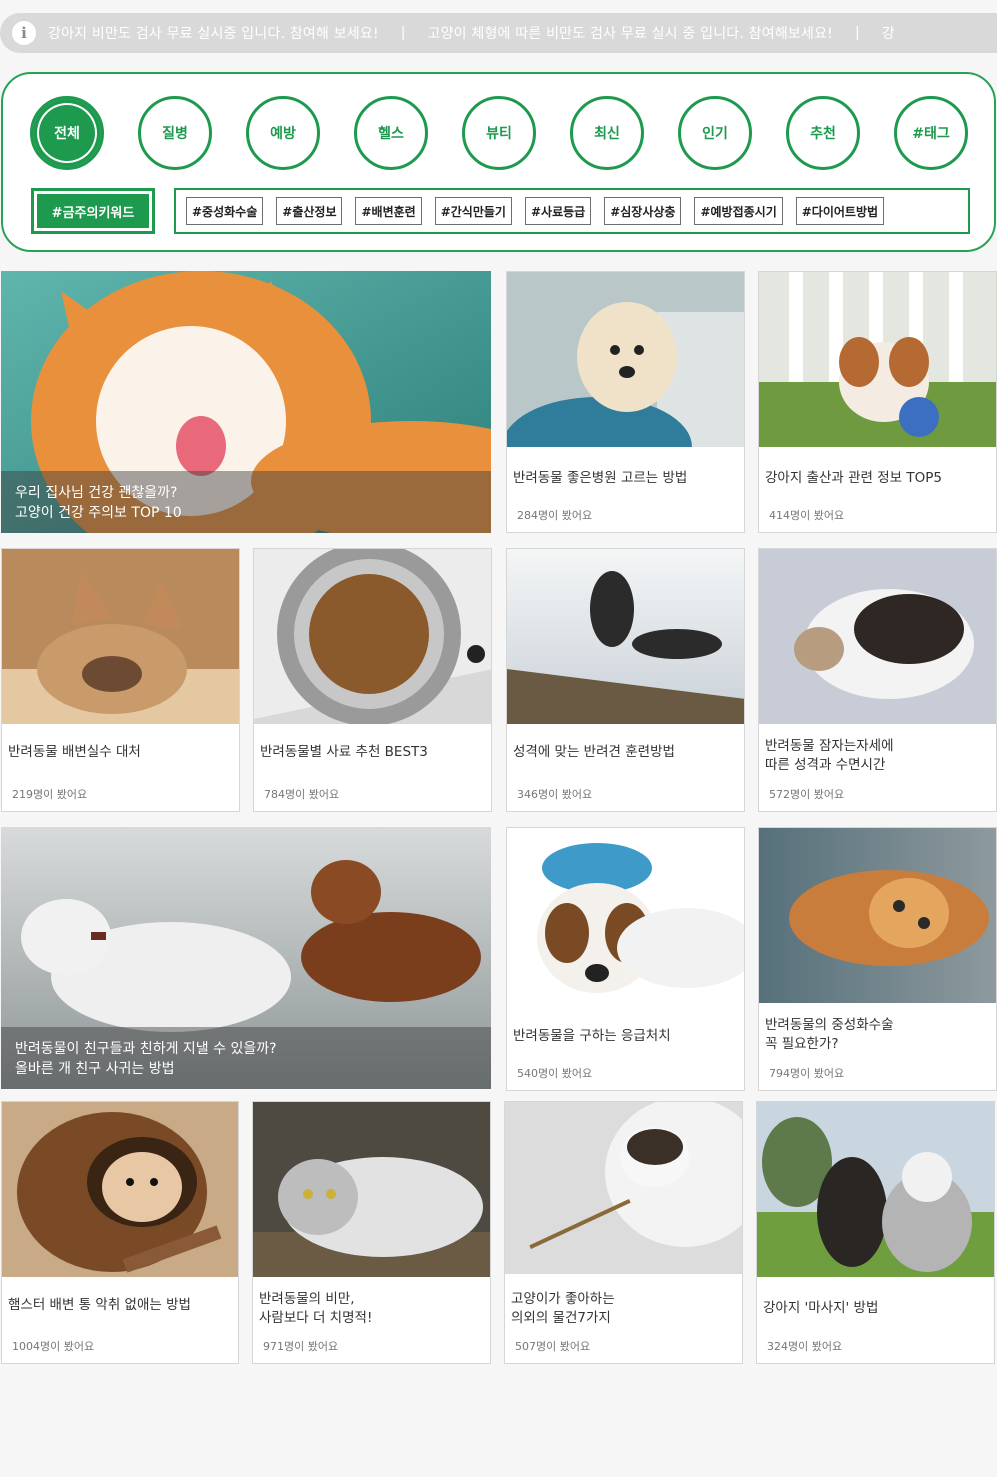 The image size is (997, 1477). Describe the element at coordinates (563, 1308) in the screenshot. I see `card-title: 고양이가 좋아하는 의외의 물건7가지` at that location.